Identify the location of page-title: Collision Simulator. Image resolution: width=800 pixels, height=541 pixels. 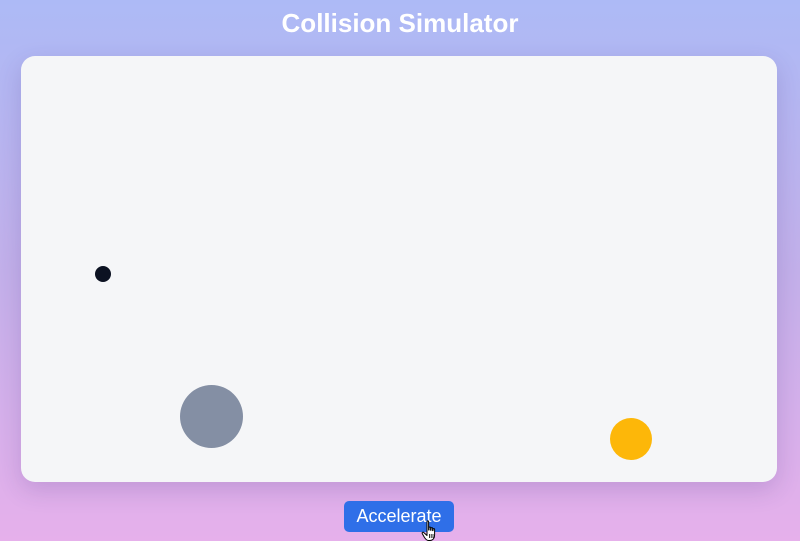
(400, 23).